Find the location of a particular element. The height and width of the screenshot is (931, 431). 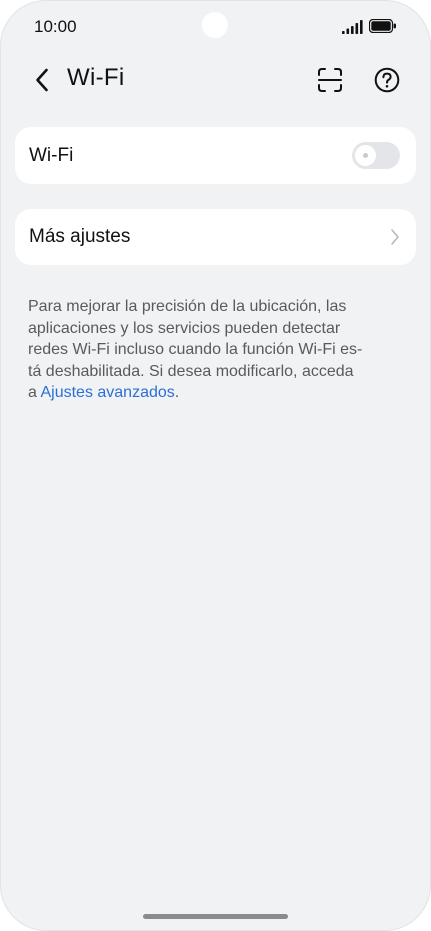

wifi-label: Wi-Fi is located at coordinates (51, 155).